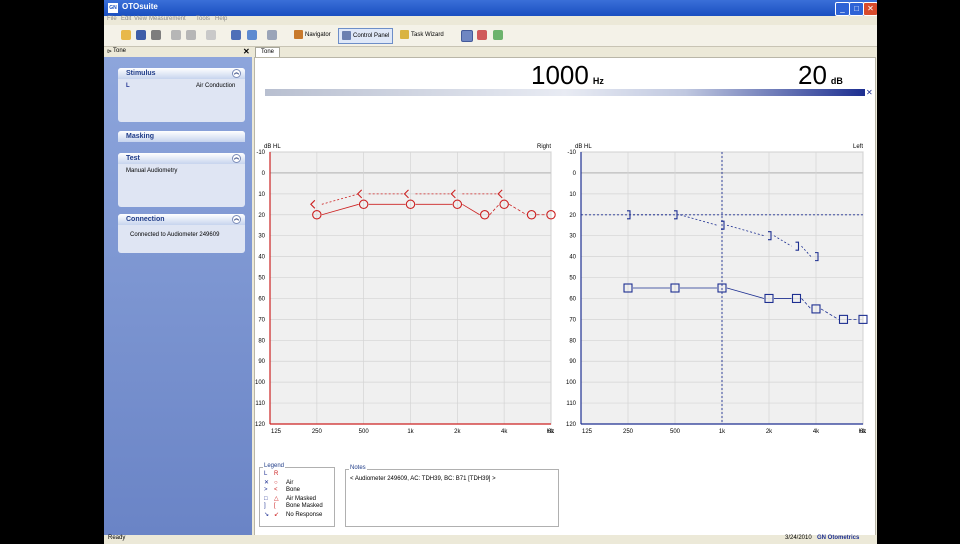  What do you see at coordinates (298, 34) in the screenshot?
I see `navigator-icon` at bounding box center [298, 34].